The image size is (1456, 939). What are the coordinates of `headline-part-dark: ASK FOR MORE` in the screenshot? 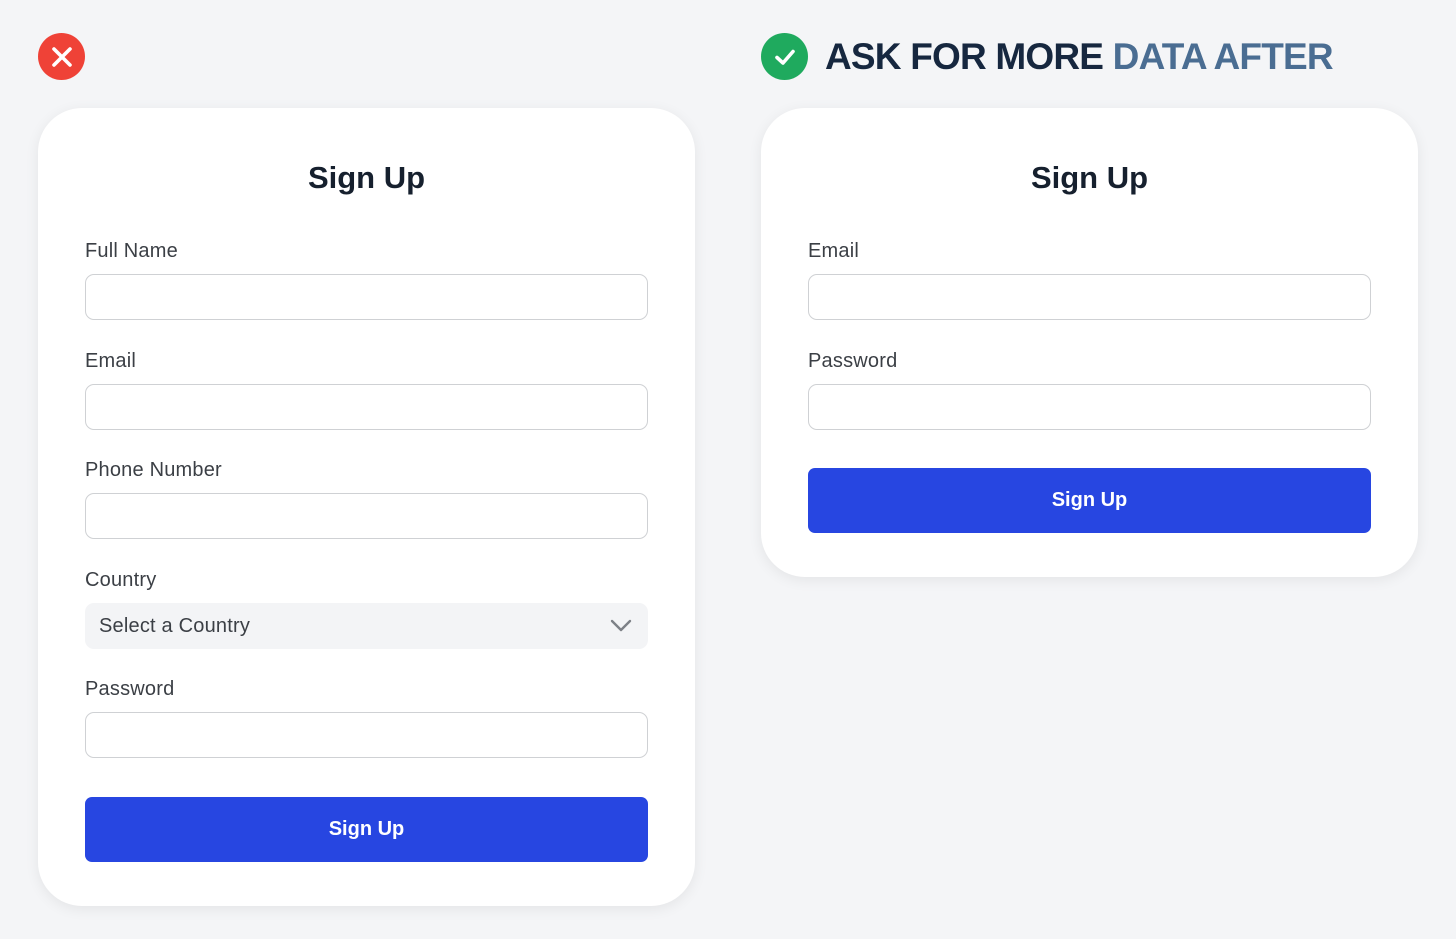 It's located at (969, 56).